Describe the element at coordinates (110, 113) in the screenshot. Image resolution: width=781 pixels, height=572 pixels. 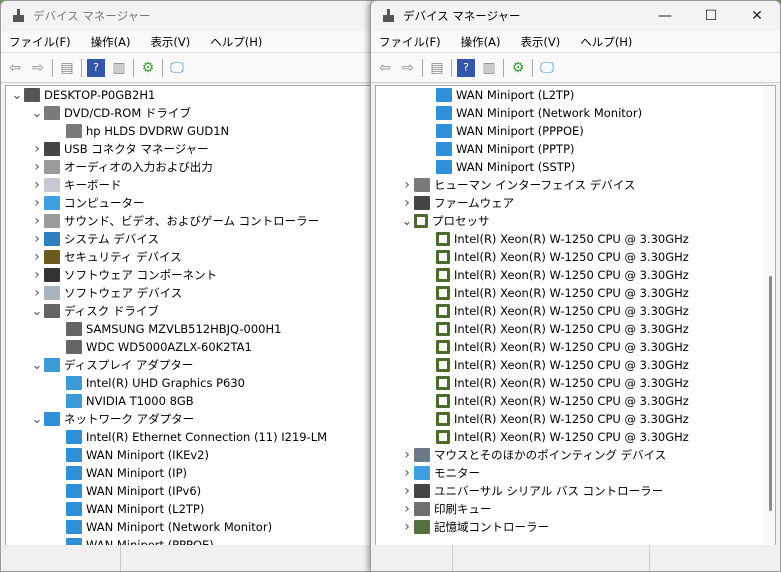
I see `device-category: ⌄ DVD/CD-ROM ドライブ` at that location.